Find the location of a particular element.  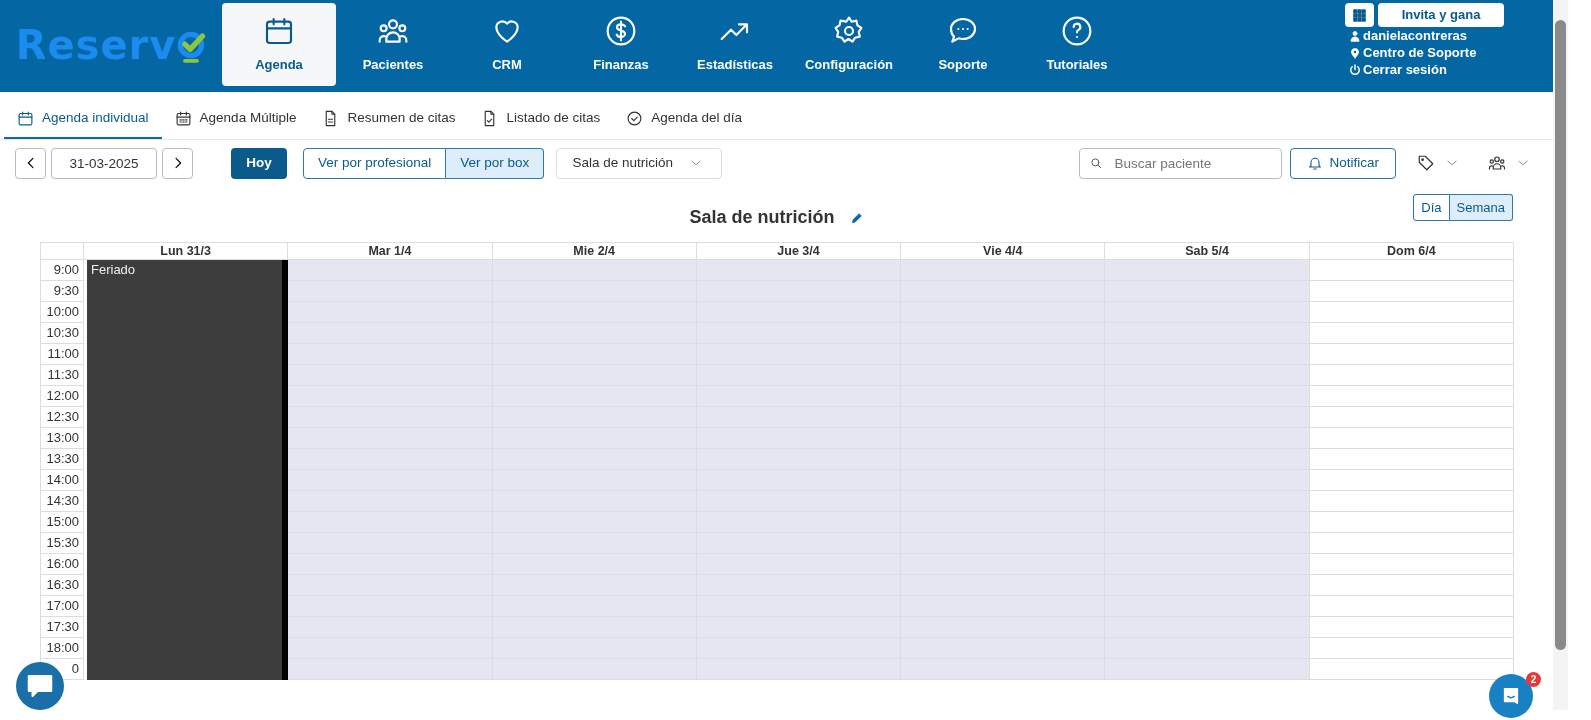

chat-button is located at coordinates (40, 686).